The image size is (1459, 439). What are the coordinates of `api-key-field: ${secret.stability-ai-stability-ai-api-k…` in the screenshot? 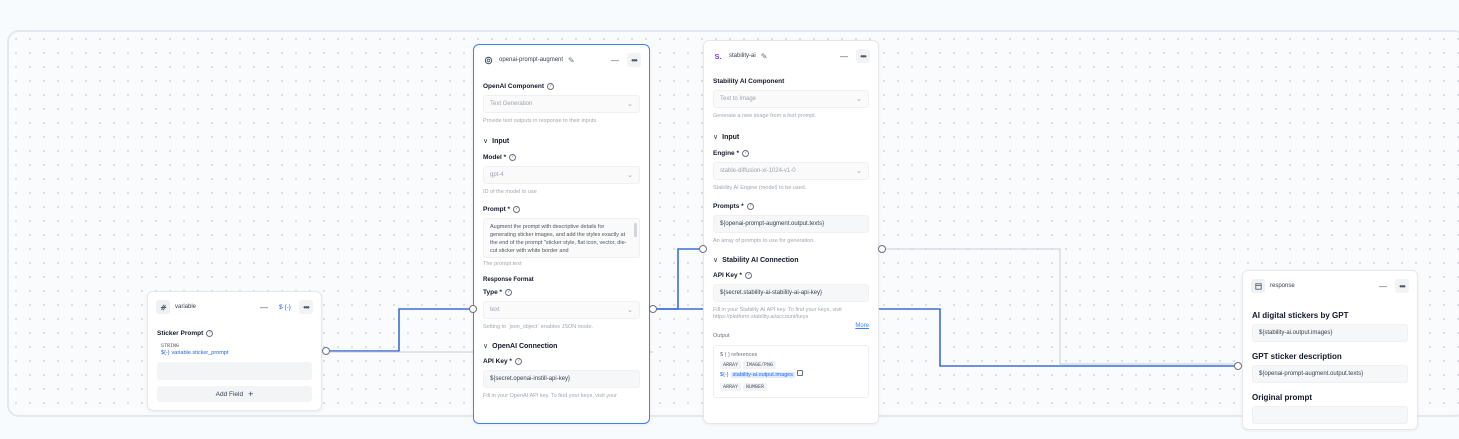 It's located at (791, 293).